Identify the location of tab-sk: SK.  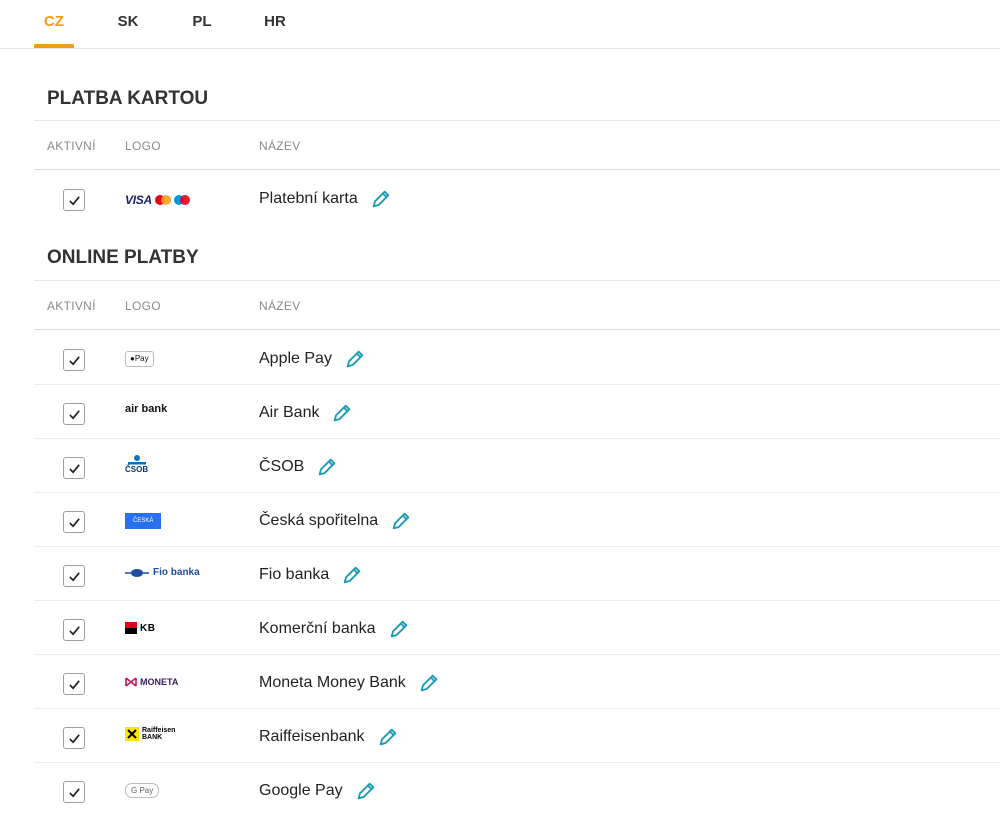
(128, 23).